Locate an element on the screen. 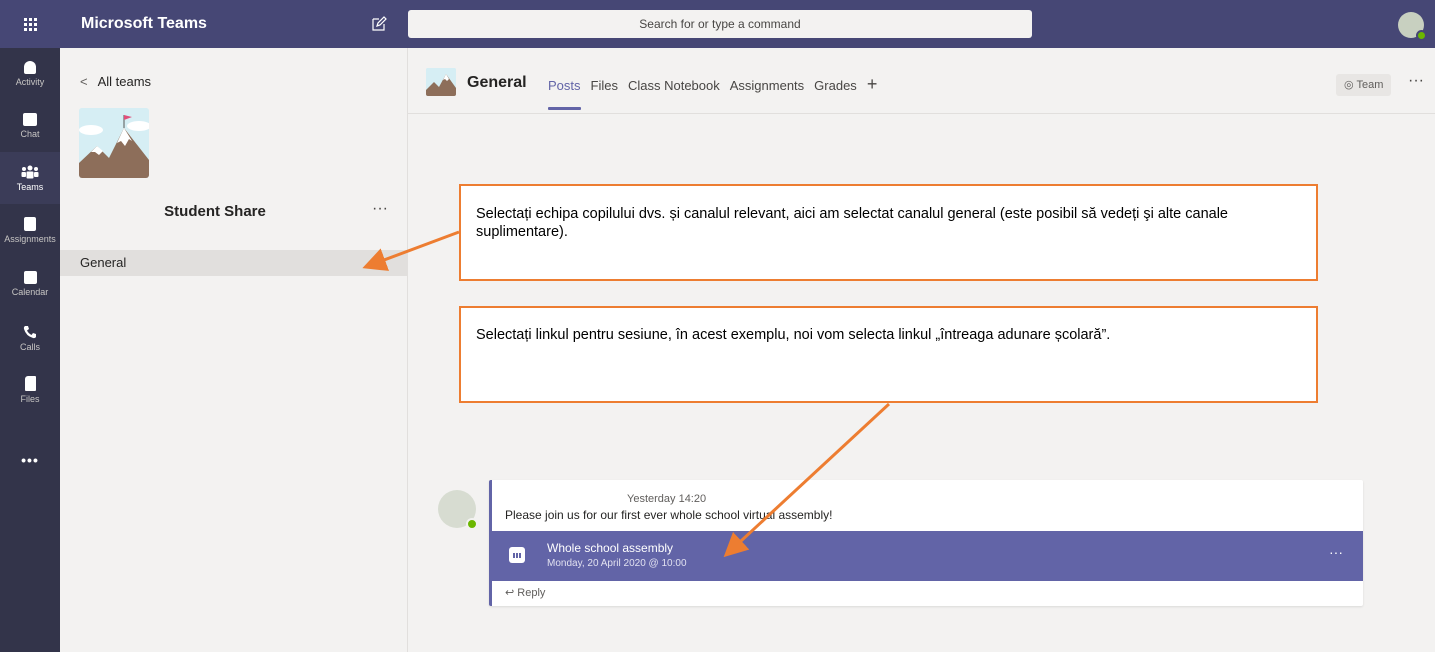  all-teams-label: All teams is located at coordinates (124, 81).